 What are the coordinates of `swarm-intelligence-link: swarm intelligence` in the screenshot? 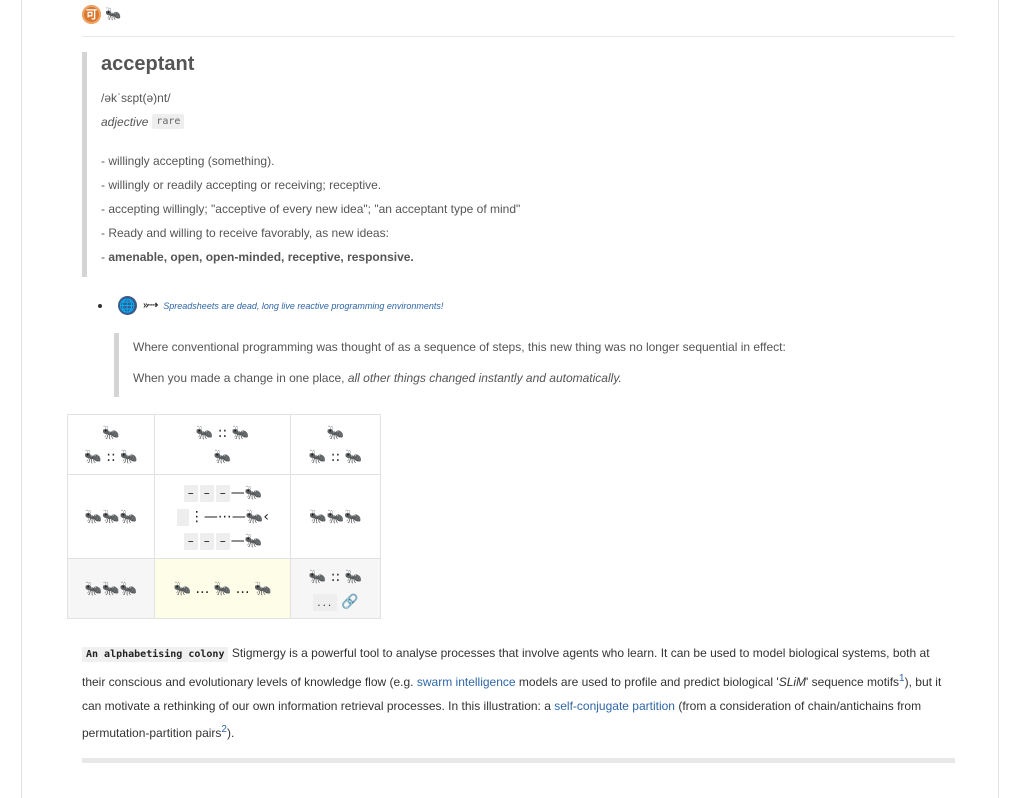 It's located at (466, 682).